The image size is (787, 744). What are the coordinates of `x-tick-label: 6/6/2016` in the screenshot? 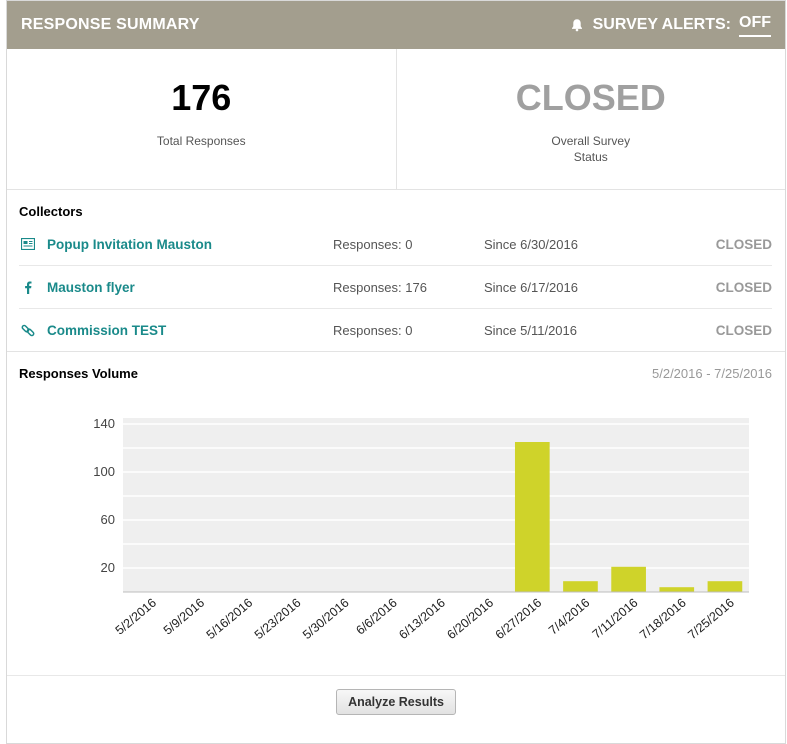 It's located at (376, 617).